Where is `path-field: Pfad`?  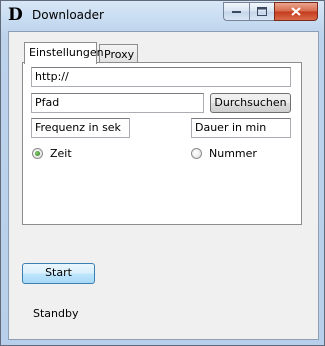
path-field: Pfad is located at coordinates (117, 103).